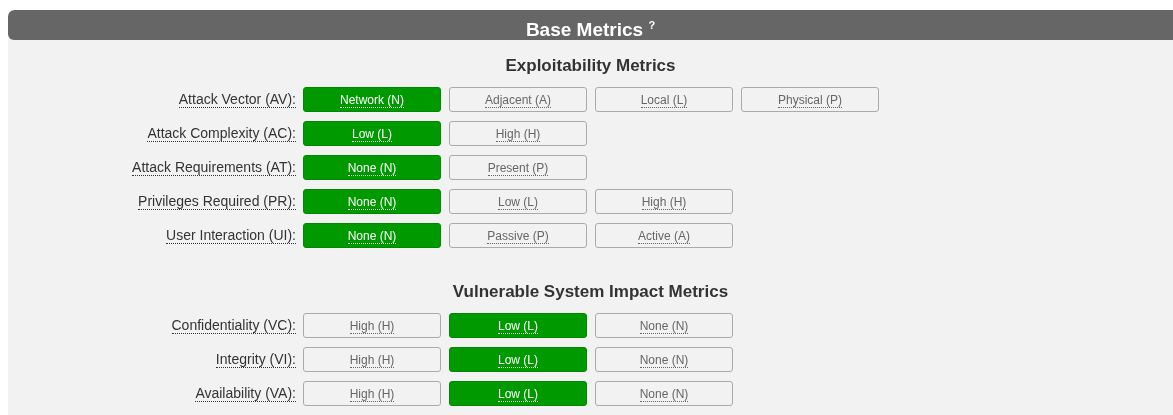  What do you see at coordinates (214, 167) in the screenshot?
I see `metric-label: Attack Requirements (AT):` at bounding box center [214, 167].